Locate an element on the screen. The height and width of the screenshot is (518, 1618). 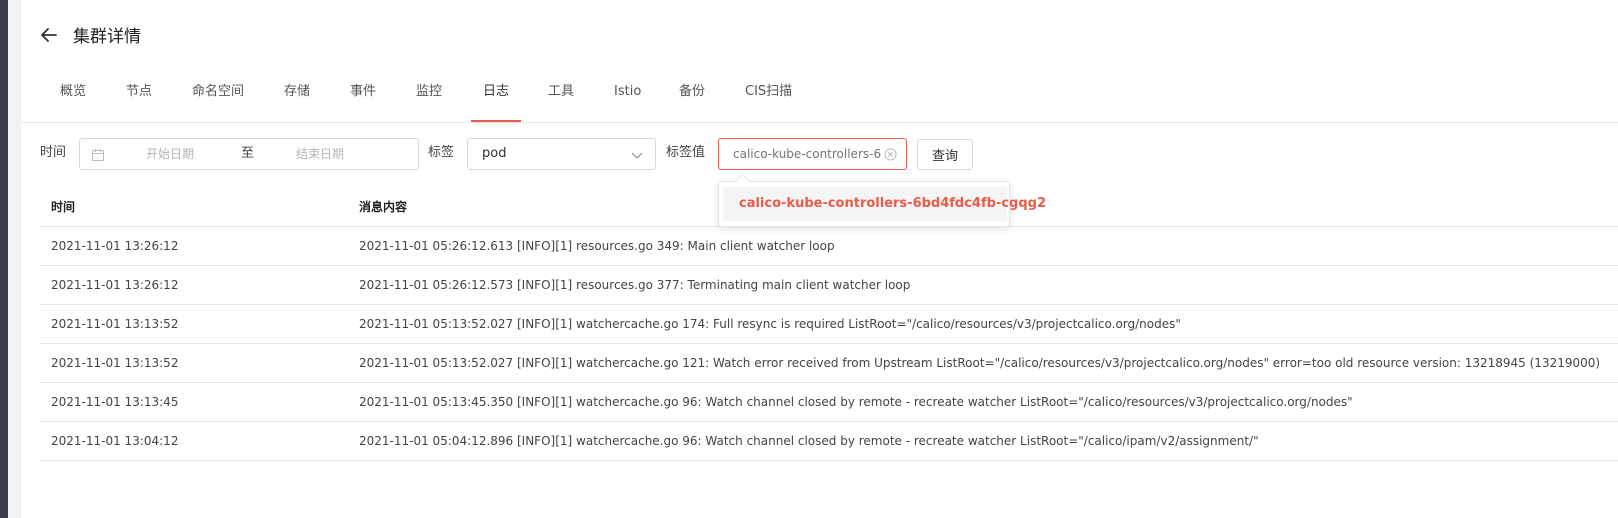
column-header-message: 消息内容 is located at coordinates (383, 207).